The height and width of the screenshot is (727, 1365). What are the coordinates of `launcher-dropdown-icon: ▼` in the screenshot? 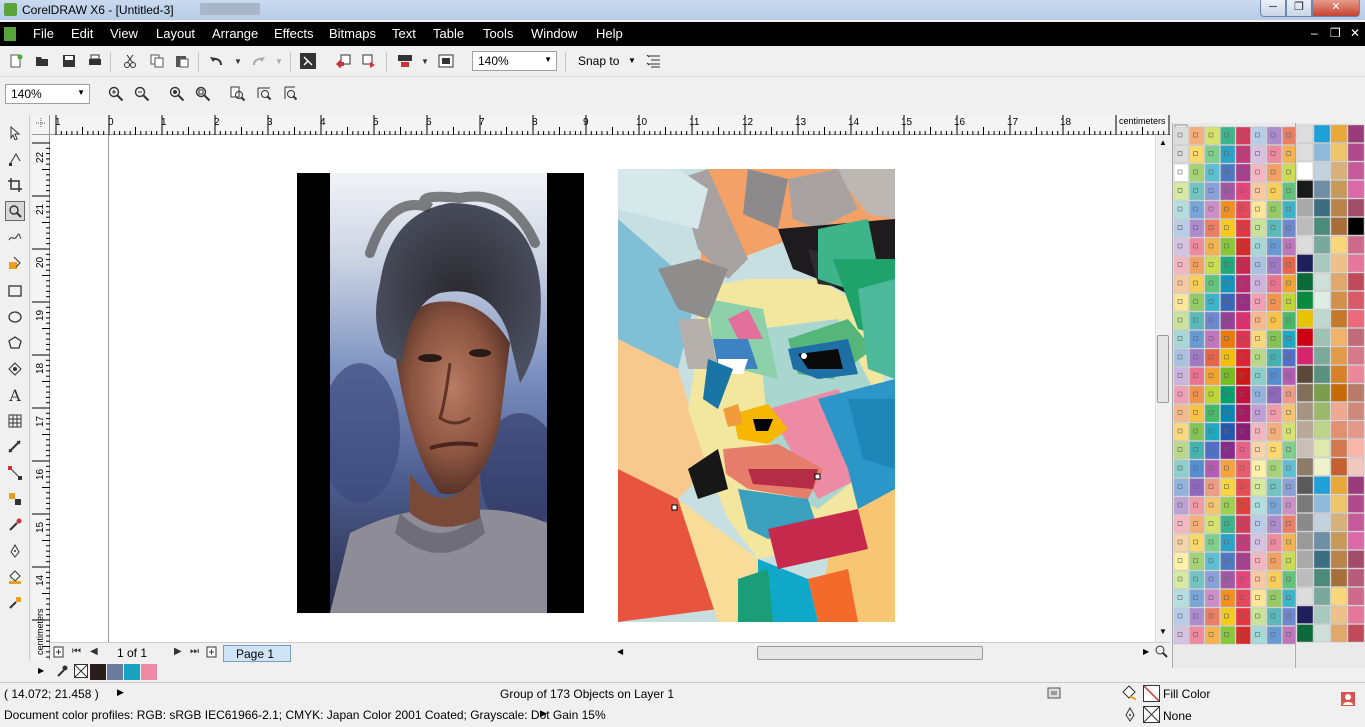 It's located at (425, 61).